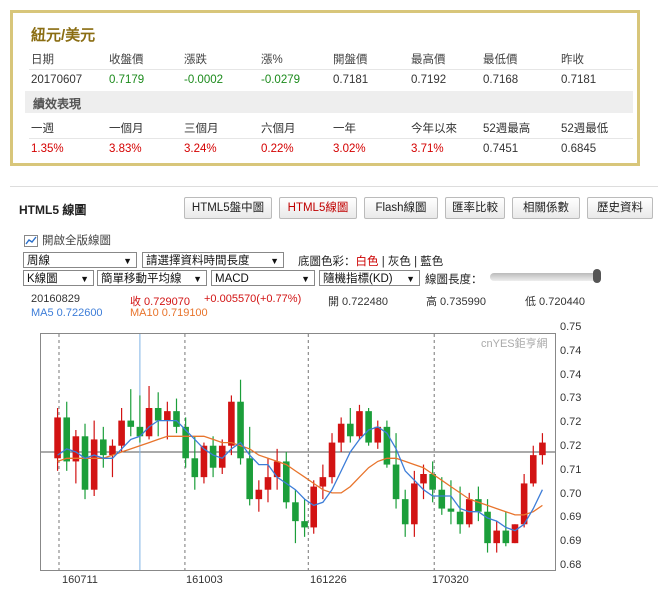 The image size is (658, 590). I want to click on cnyes-watermark: cnYES鉅亨網, so click(514, 344).